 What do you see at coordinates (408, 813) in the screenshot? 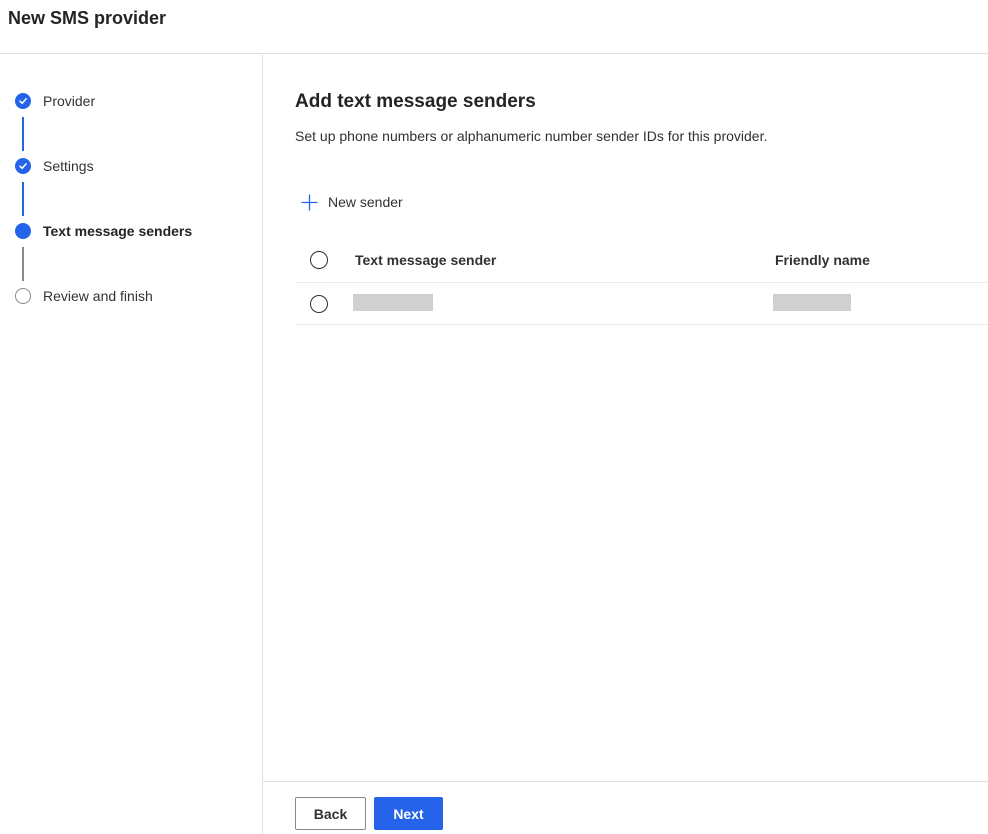
I see `next-button: Next` at bounding box center [408, 813].